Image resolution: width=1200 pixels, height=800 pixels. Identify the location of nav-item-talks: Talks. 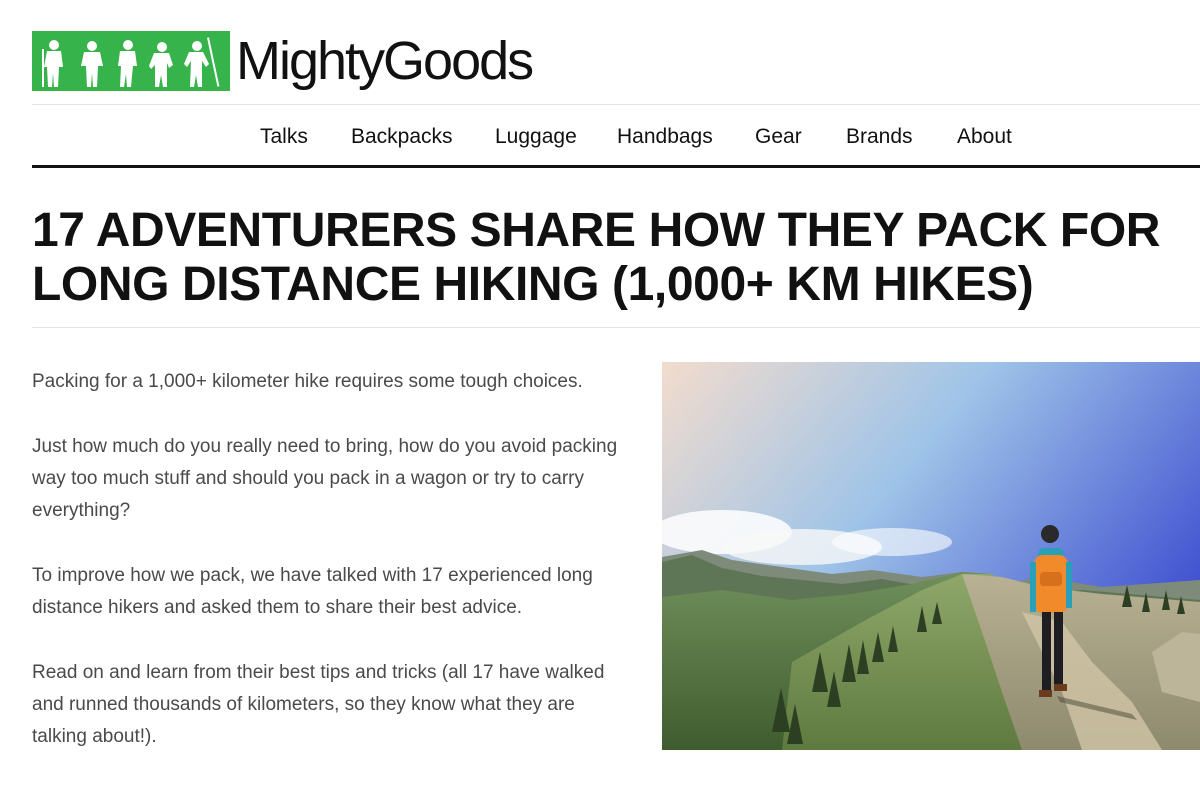
(284, 137).